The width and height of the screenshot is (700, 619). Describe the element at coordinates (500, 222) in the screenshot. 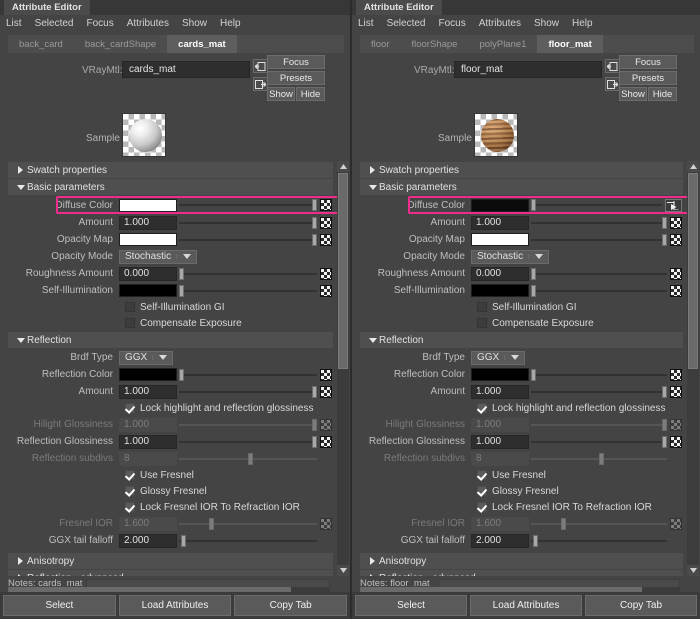

I see `amount-field-right: 1.000` at that location.